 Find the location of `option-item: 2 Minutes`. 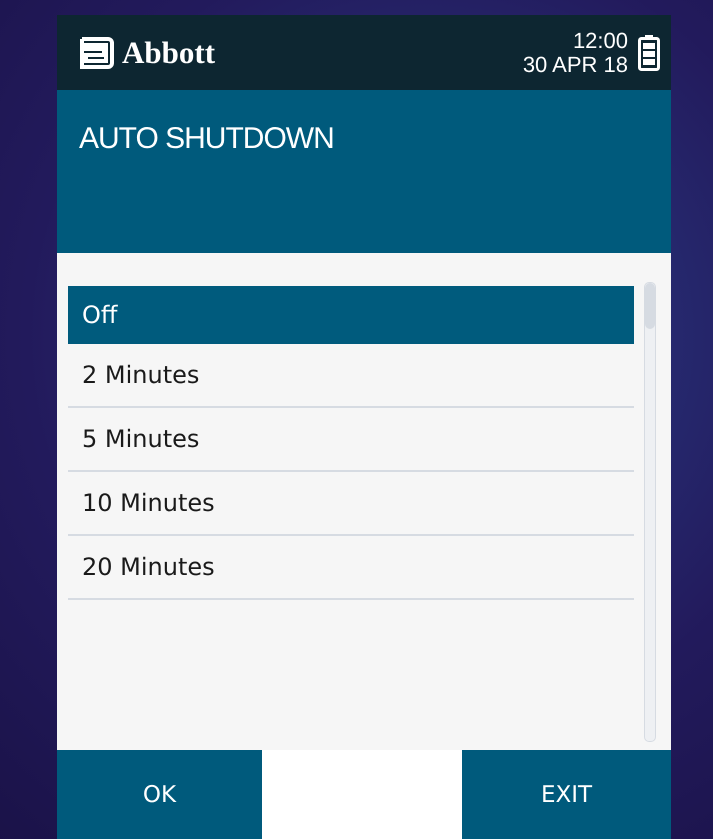

option-item: 2 Minutes is located at coordinates (351, 376).